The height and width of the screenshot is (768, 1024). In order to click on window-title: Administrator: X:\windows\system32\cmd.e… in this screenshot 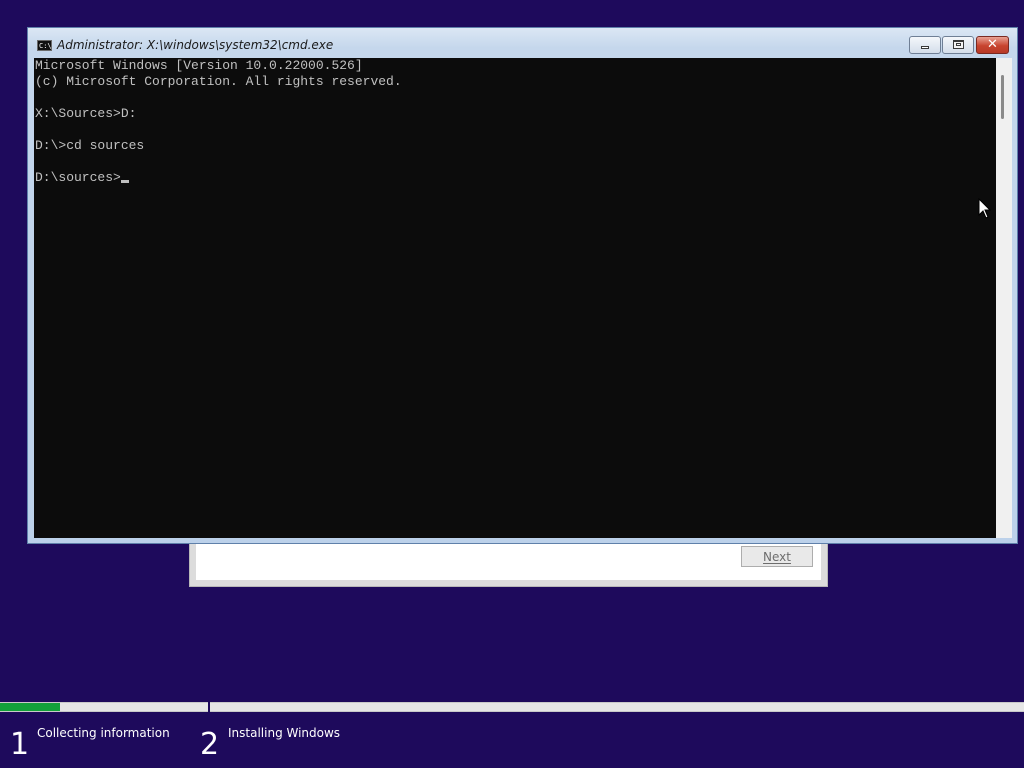, I will do `click(195, 45)`.